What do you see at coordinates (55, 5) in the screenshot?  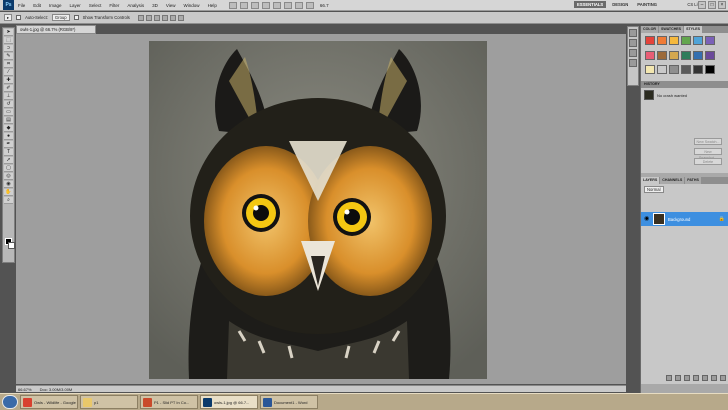 I see `menu-image: Image` at bounding box center [55, 5].